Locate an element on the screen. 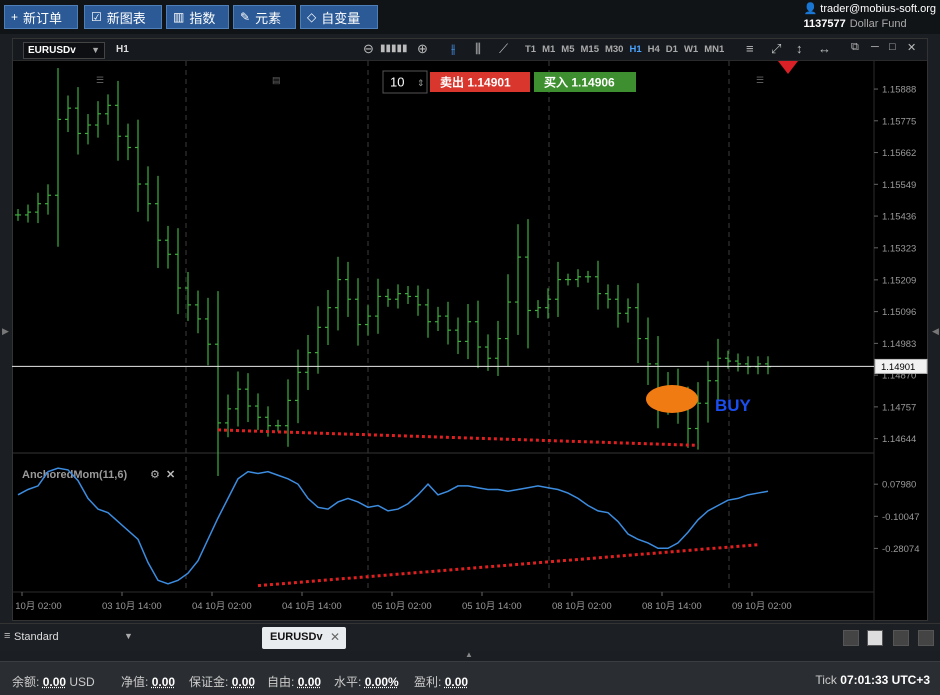 The width and height of the screenshot is (940, 695). workspace-chevron-icon: ▼ is located at coordinates (128, 636).